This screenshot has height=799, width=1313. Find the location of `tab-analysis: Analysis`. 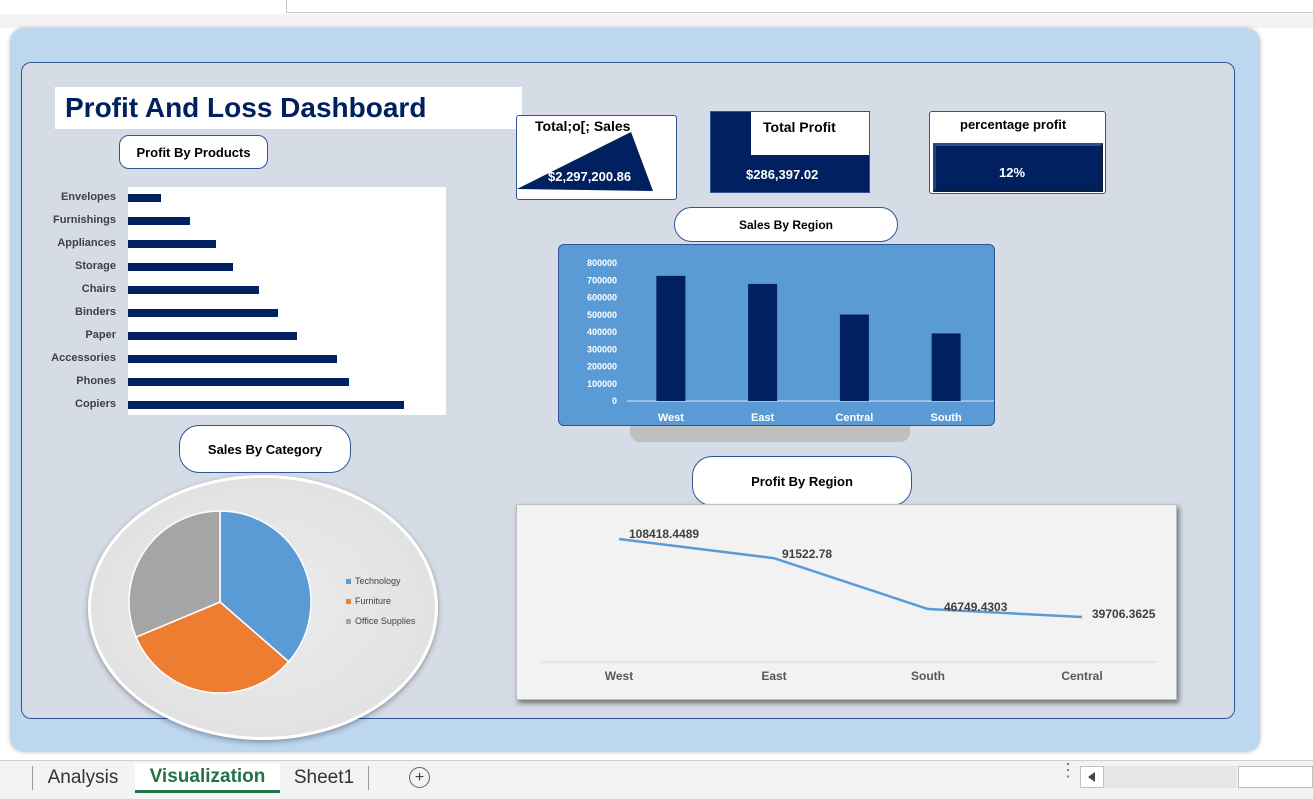

tab-analysis: Analysis is located at coordinates (83, 778).